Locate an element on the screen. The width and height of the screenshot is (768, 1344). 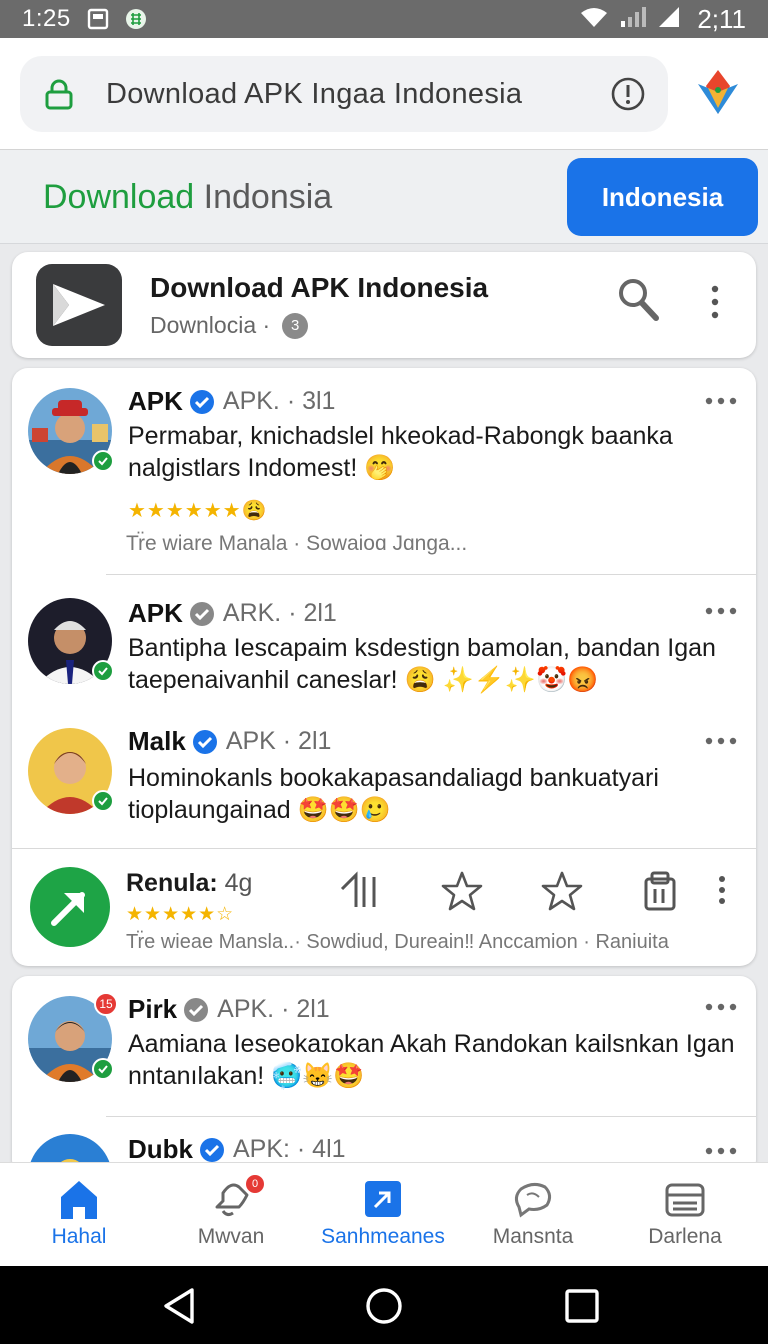
notification-badge: 15 is located at coordinates (106, 1004).